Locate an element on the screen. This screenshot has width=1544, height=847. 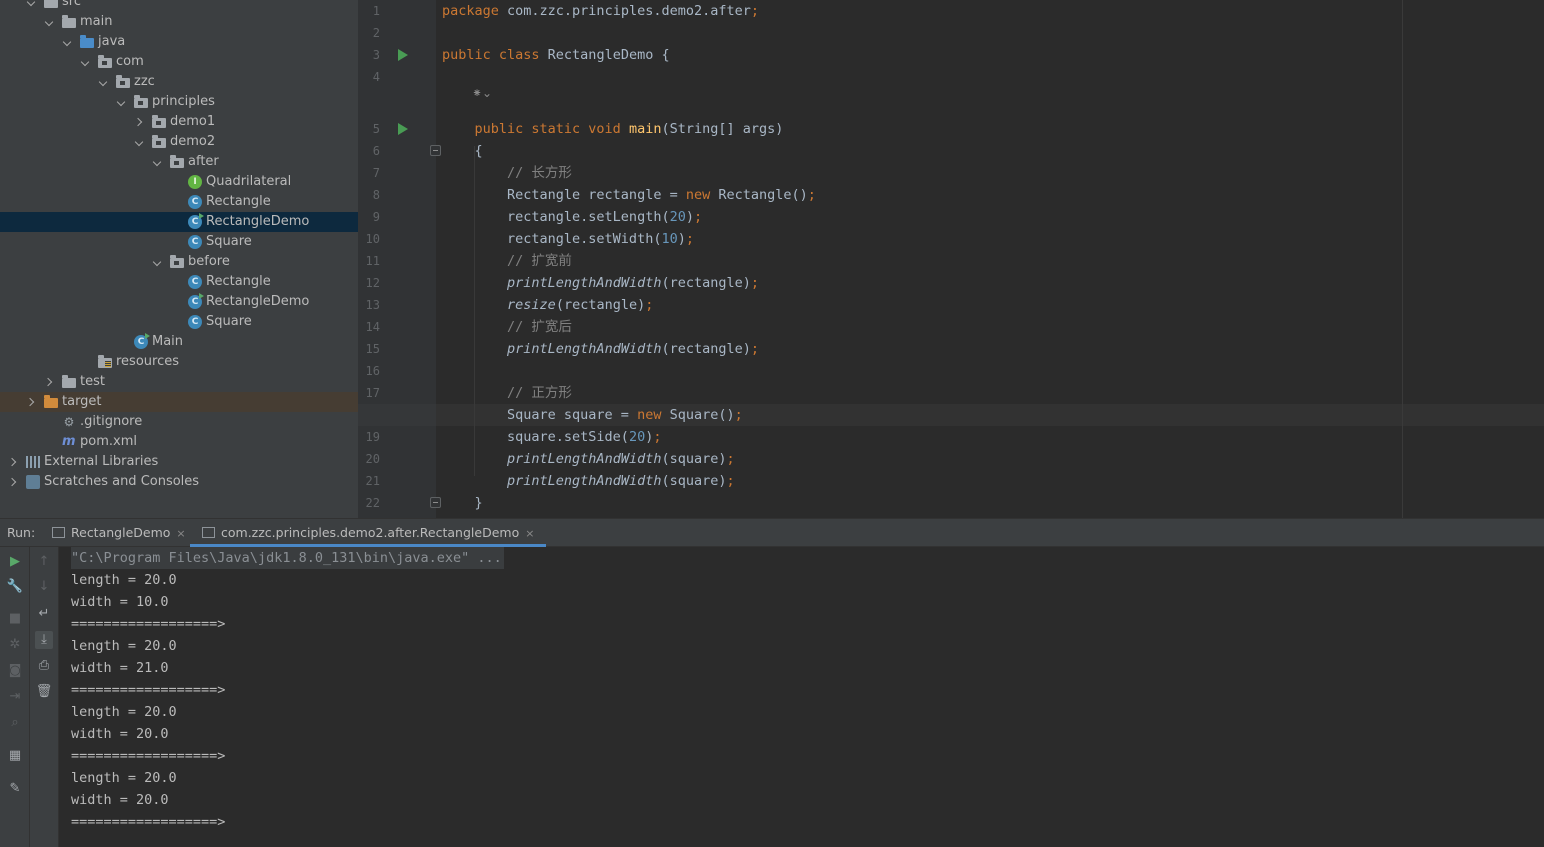
code-line: printLengthAndWidth(square); is located at coordinates (588, 481).